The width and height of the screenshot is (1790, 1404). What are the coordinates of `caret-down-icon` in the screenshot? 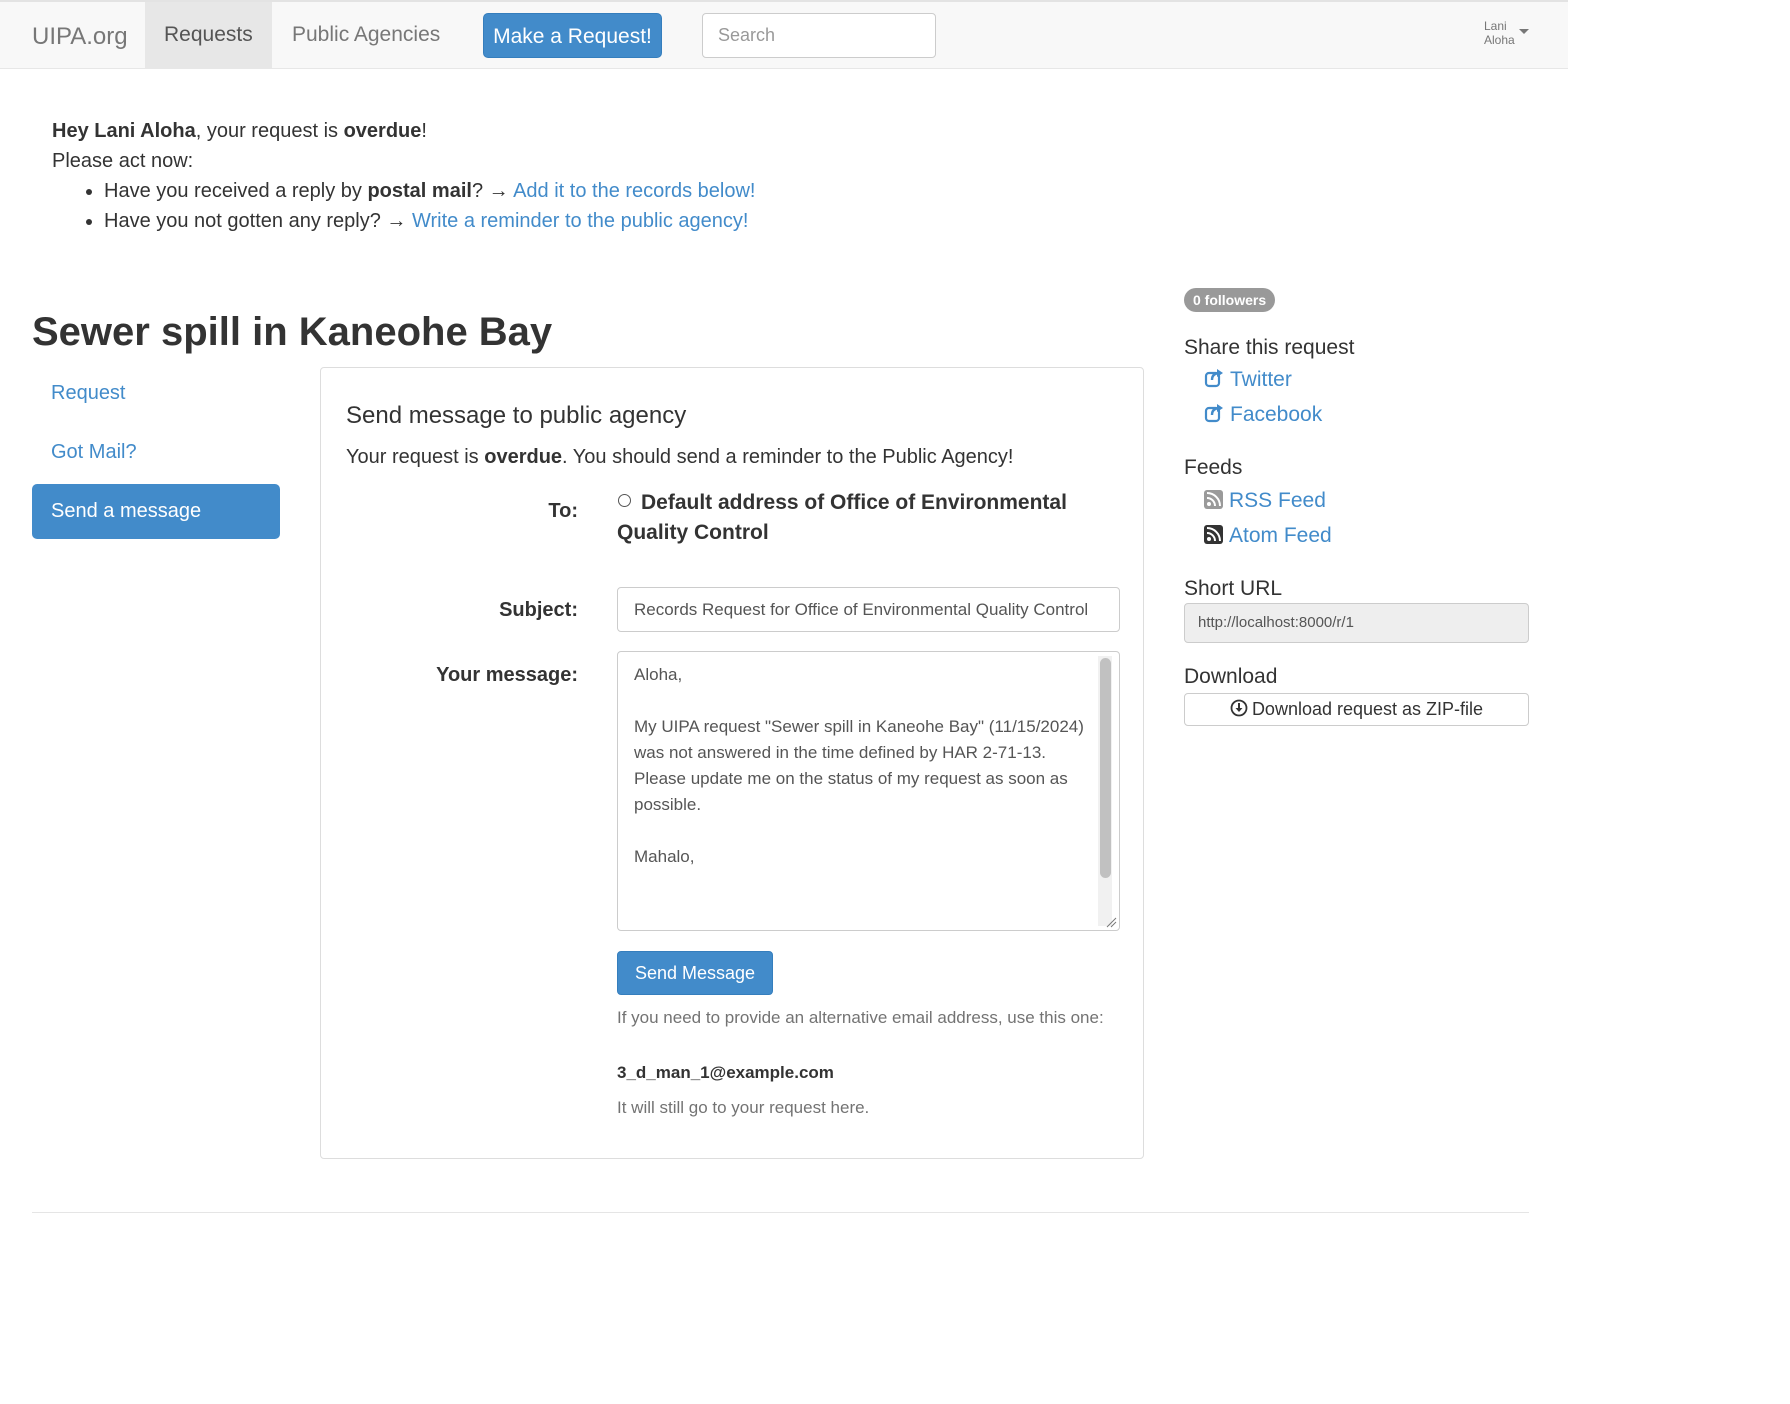 It's located at (1524, 31).